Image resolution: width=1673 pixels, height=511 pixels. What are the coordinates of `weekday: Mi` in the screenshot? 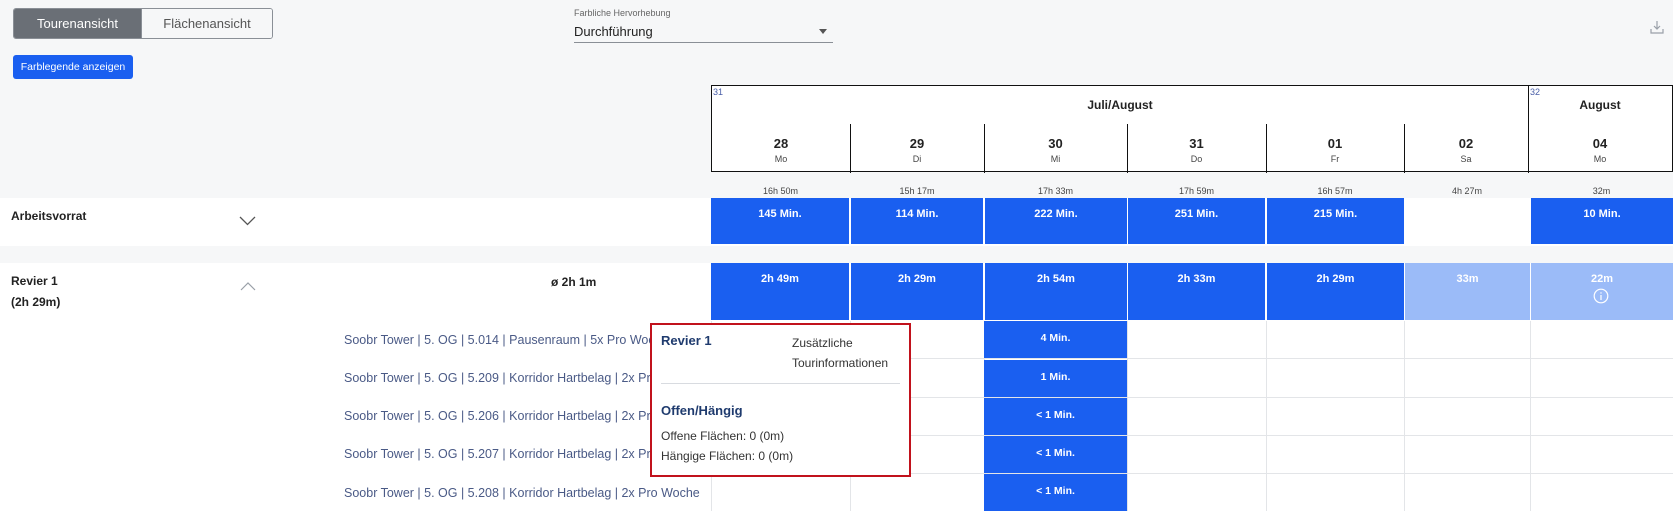 It's located at (1055, 159).